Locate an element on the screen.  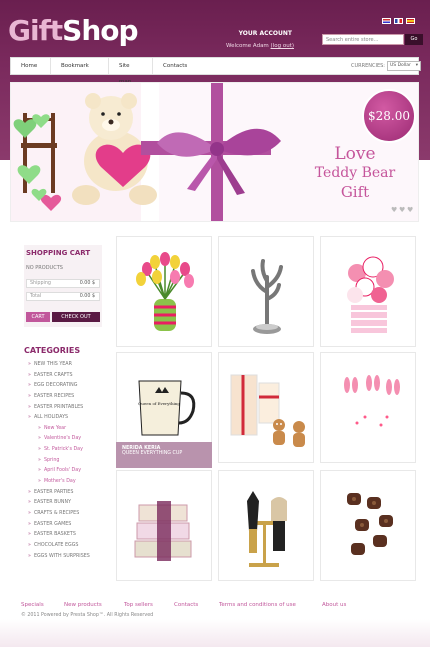
category-item: CHOCOLATE EGGS is located at coordinates (71, 548).